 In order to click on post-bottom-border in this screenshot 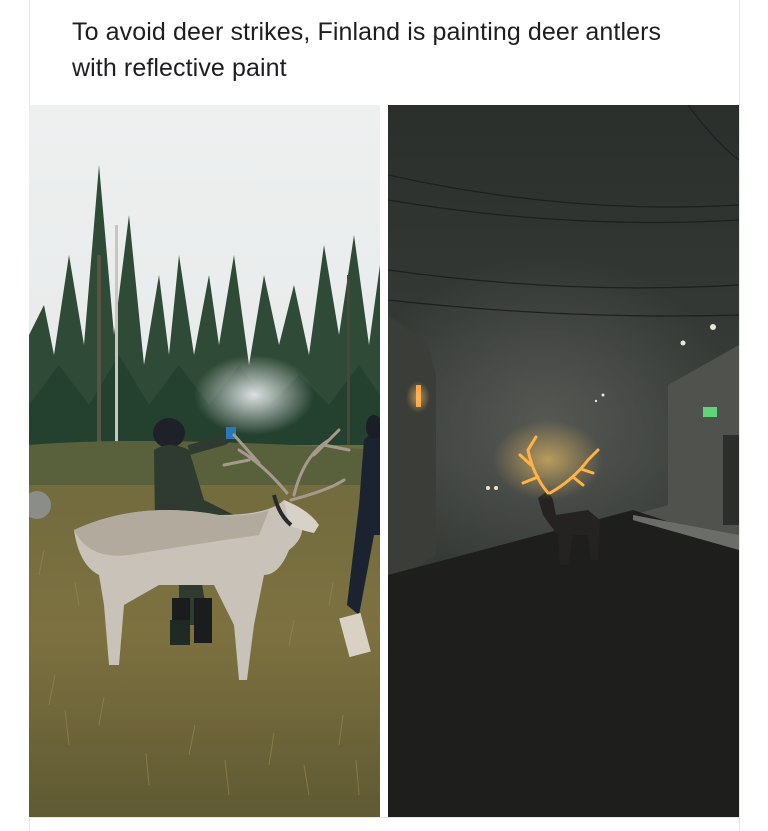, I will do `click(384, 817)`.